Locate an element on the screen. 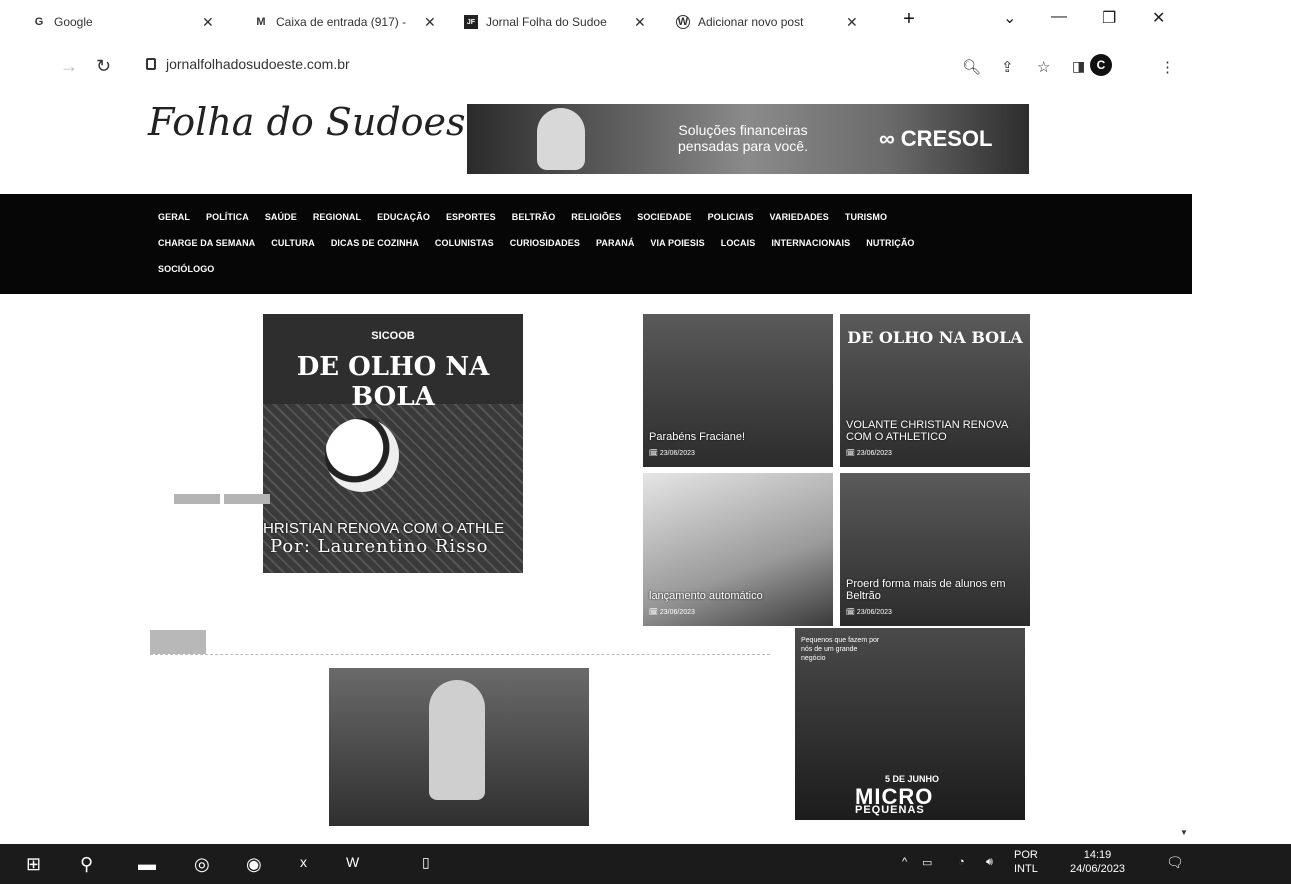  tab-gmail: M Caixa de entrada (917) - ✕ is located at coordinates (345, 22).